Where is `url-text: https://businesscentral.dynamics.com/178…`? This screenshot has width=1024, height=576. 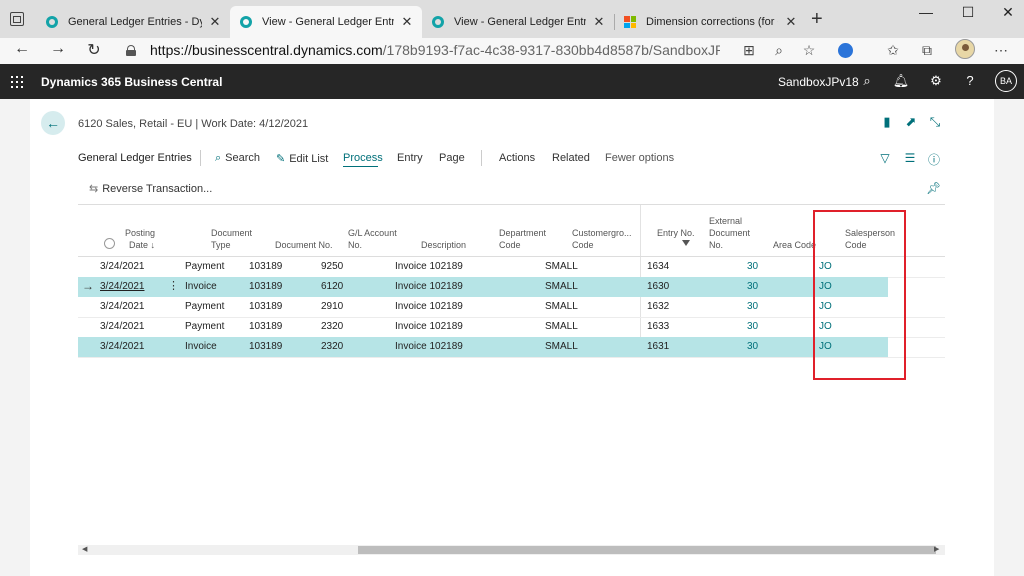 url-text: https://businesscentral.dynamics.com/178… is located at coordinates (435, 50).